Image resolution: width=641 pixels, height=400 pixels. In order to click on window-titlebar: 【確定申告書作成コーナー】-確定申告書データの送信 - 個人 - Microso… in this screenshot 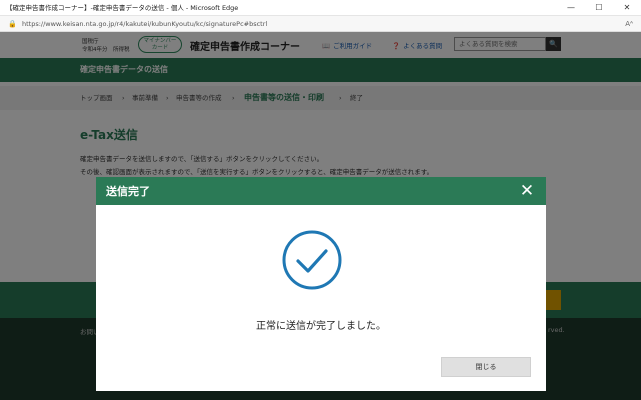, I will do `click(320, 8)`.